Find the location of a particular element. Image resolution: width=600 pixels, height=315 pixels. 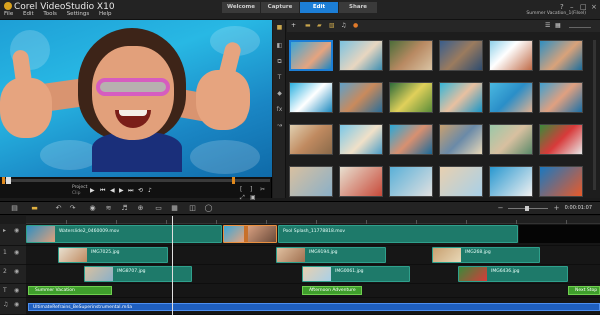

help-icon: ? is located at coordinates (562, 7).